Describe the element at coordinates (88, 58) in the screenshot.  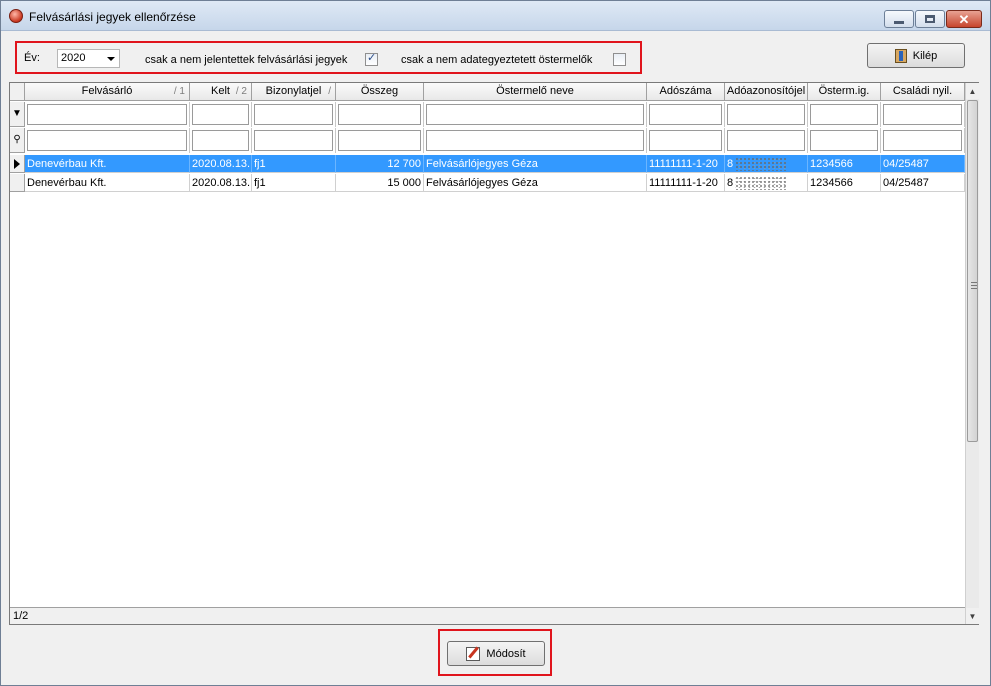
I see `year-select: 2020` at that location.